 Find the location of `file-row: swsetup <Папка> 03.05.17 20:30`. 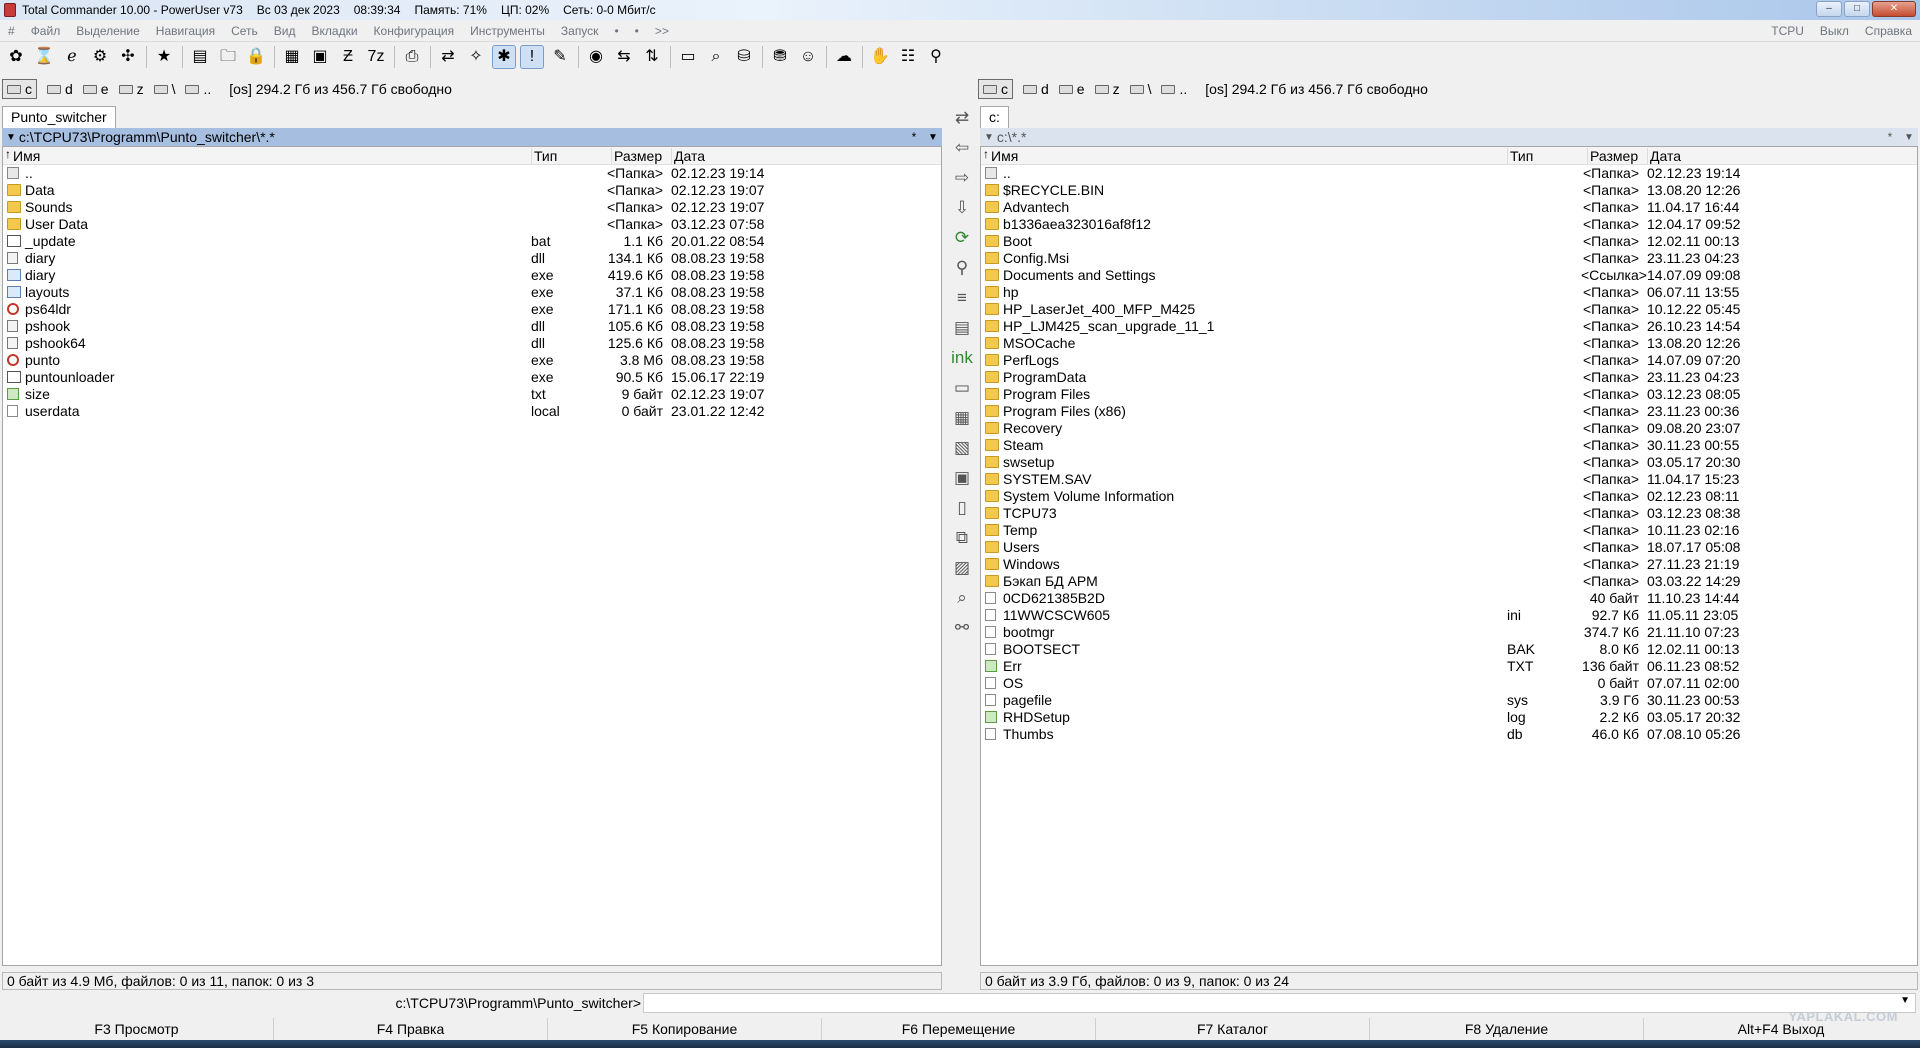

file-row: swsetup <Папка> 03.05.17 20:30 is located at coordinates (1449, 462).